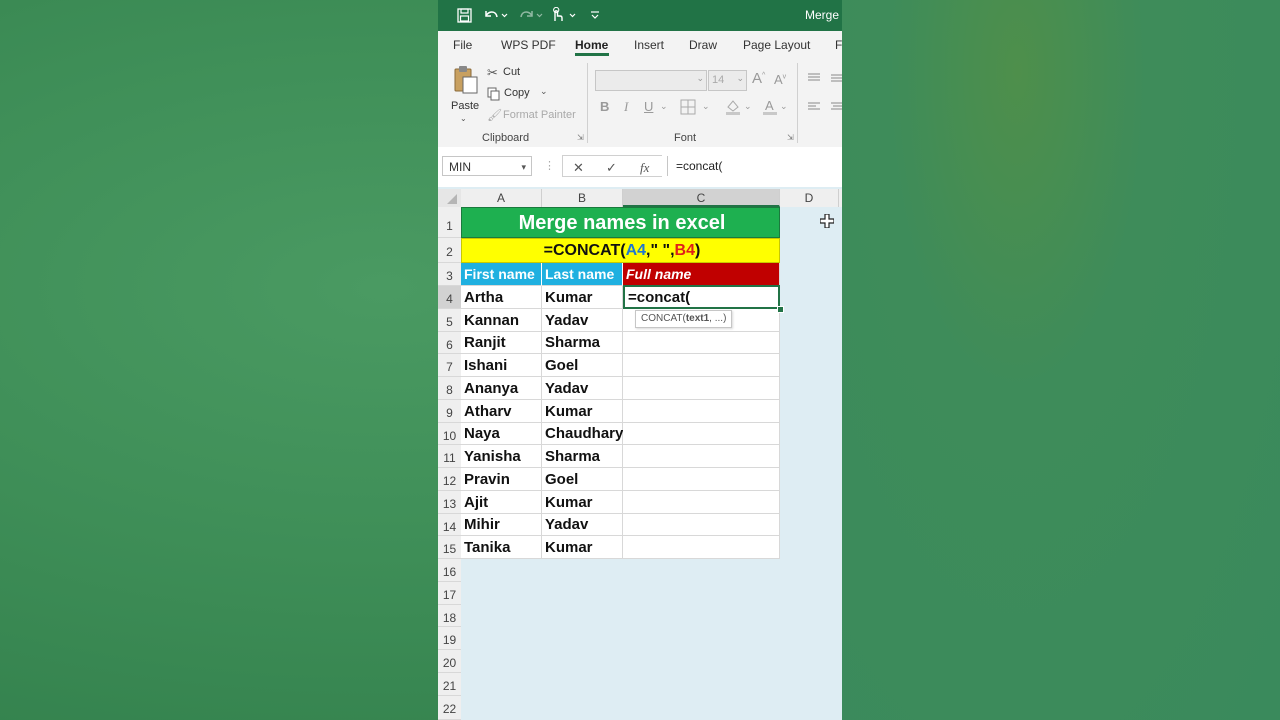 This screenshot has width=1280, height=720. Describe the element at coordinates (501, 456) in the screenshot. I see `first-name-cell: Yanisha` at that location.